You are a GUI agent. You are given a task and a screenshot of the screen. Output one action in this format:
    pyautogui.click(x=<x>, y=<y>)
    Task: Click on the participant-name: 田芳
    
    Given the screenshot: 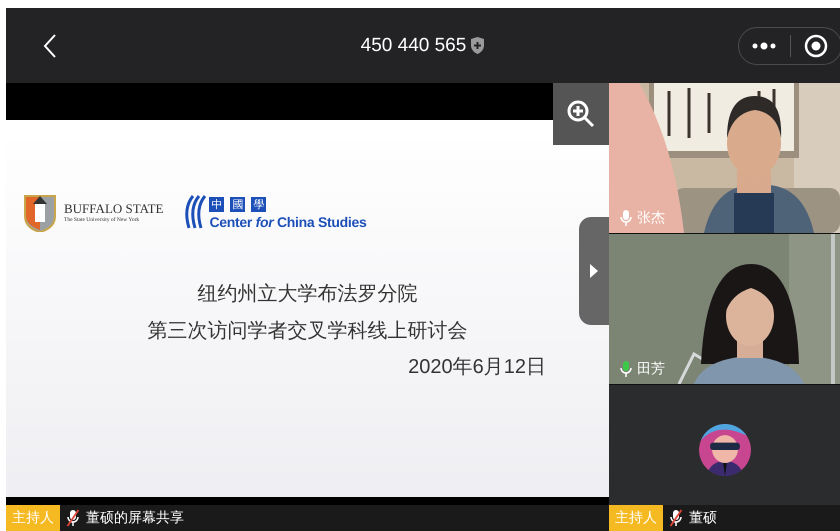 What is the action you would take?
    pyautogui.click(x=651, y=369)
    